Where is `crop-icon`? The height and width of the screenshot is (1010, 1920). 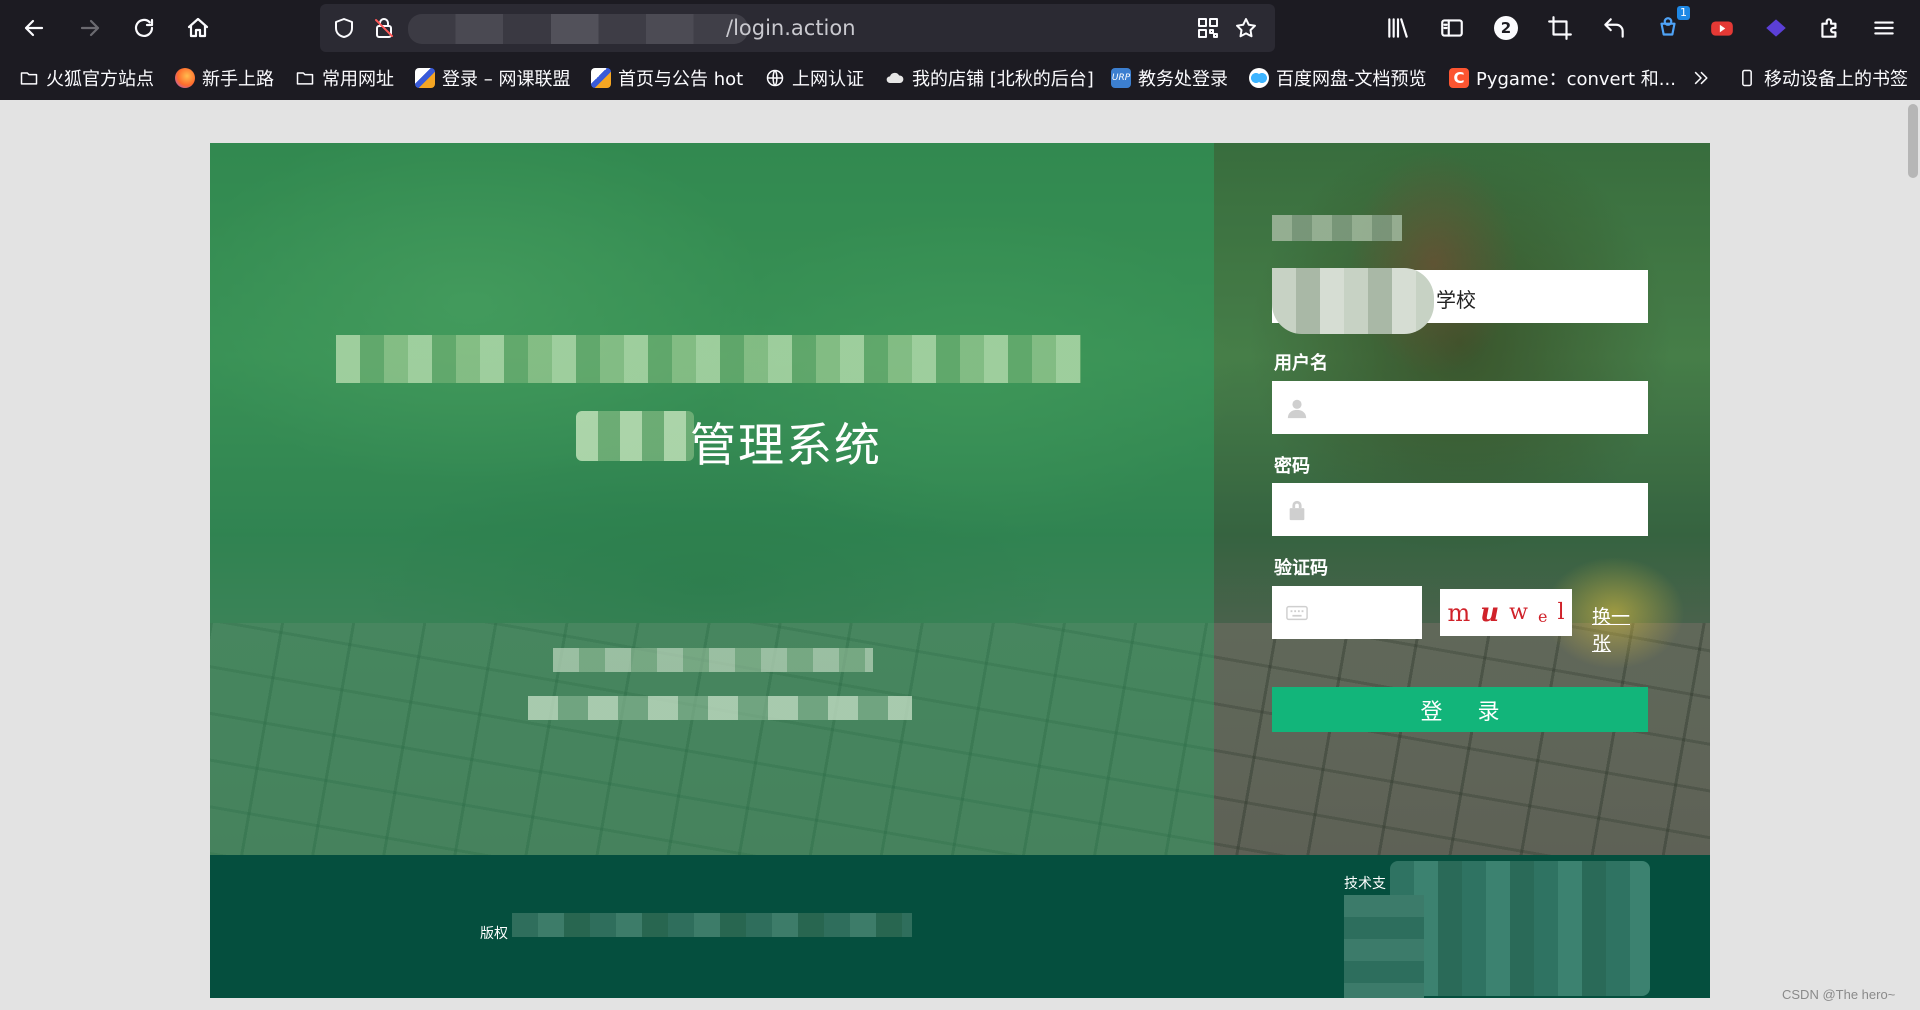 crop-icon is located at coordinates (1560, 28).